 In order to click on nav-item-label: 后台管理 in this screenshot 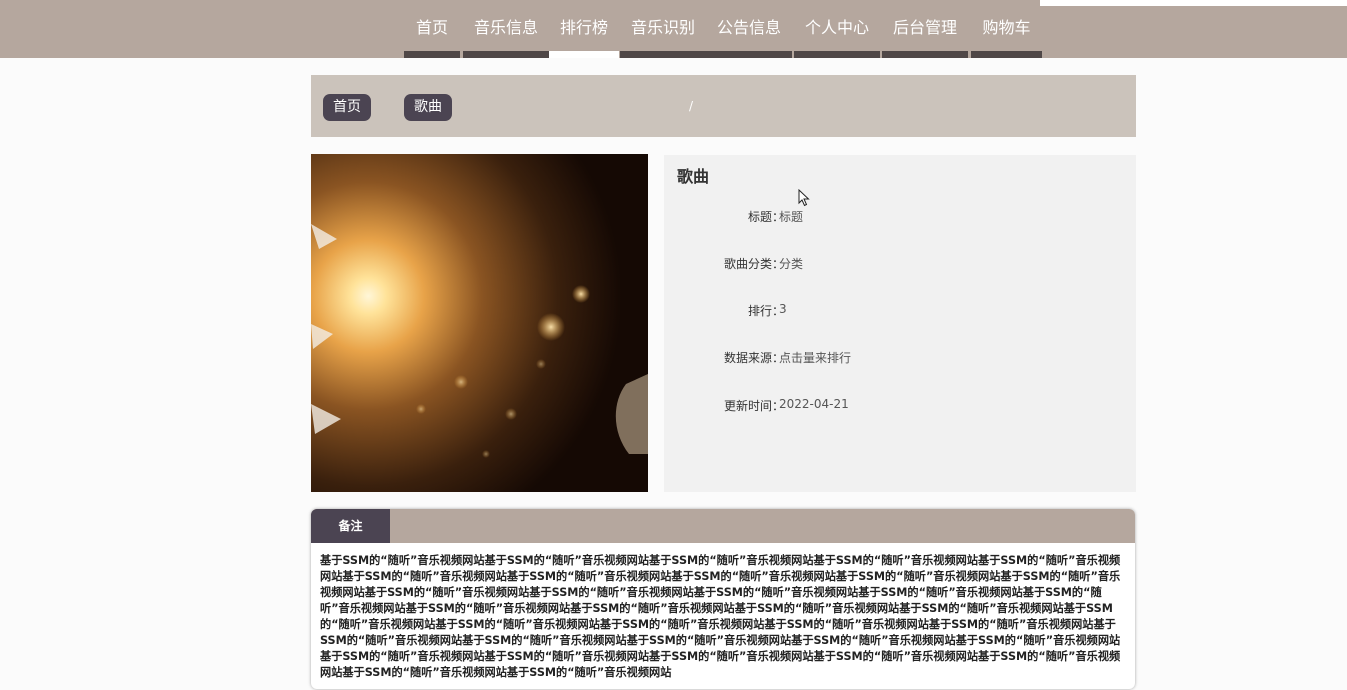, I will do `click(924, 27)`.